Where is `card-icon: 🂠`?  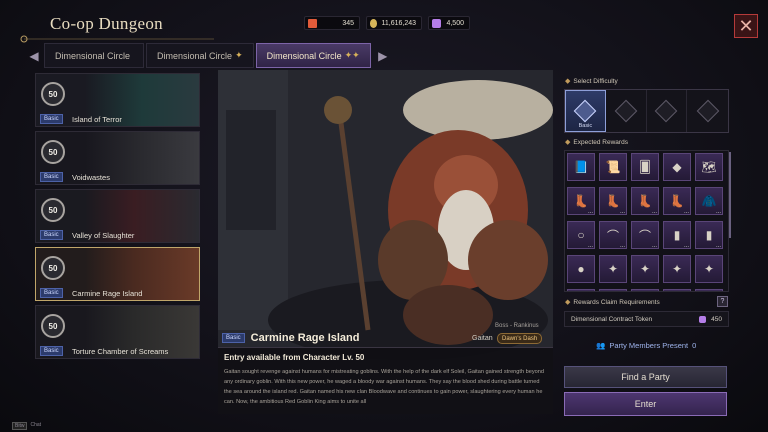
card-icon: 🂠 is located at coordinates (645, 167).